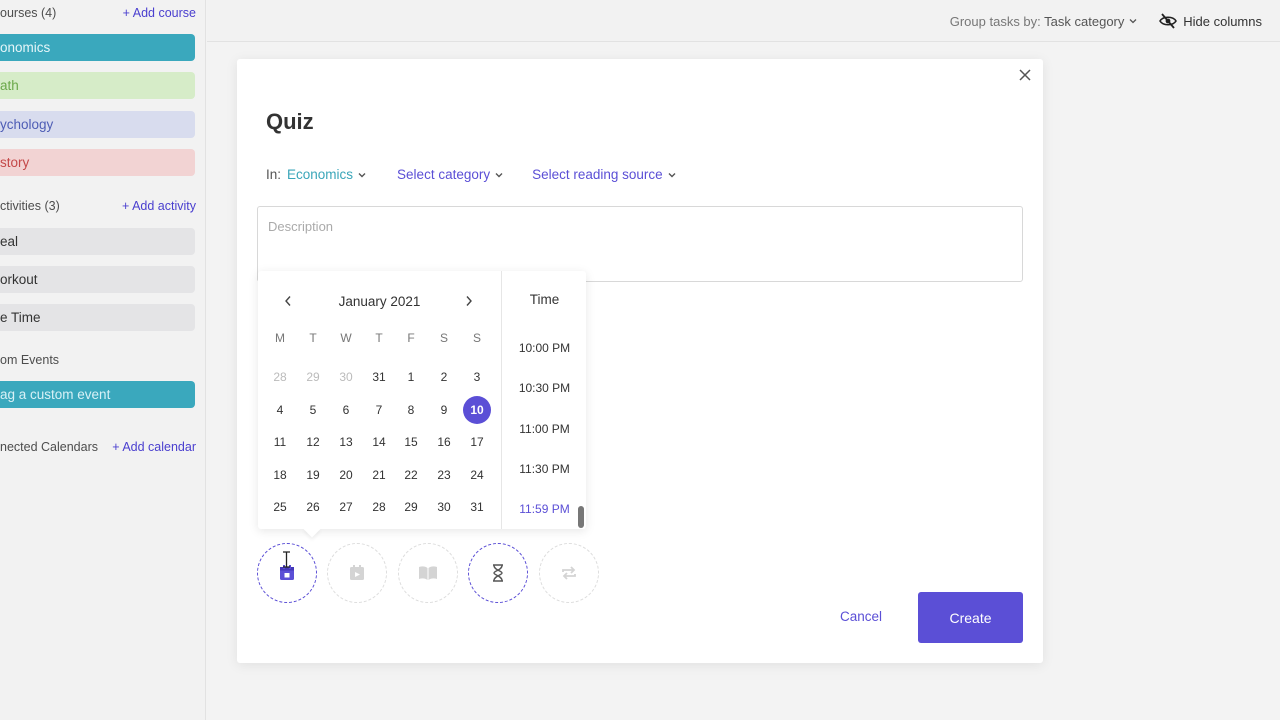 This screenshot has width=1280, height=720. What do you see at coordinates (98, 13) in the screenshot?
I see `courses-header: ourses (4) + Add course` at bounding box center [98, 13].